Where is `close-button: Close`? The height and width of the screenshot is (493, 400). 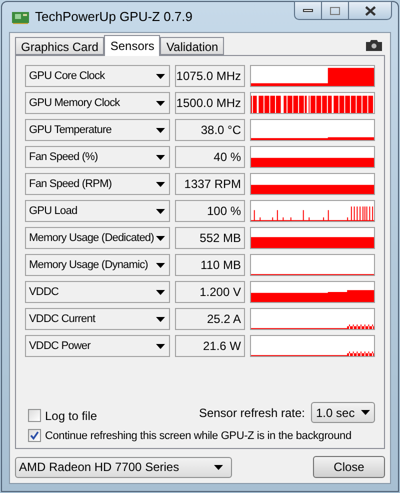 close-button: Close is located at coordinates (349, 467).